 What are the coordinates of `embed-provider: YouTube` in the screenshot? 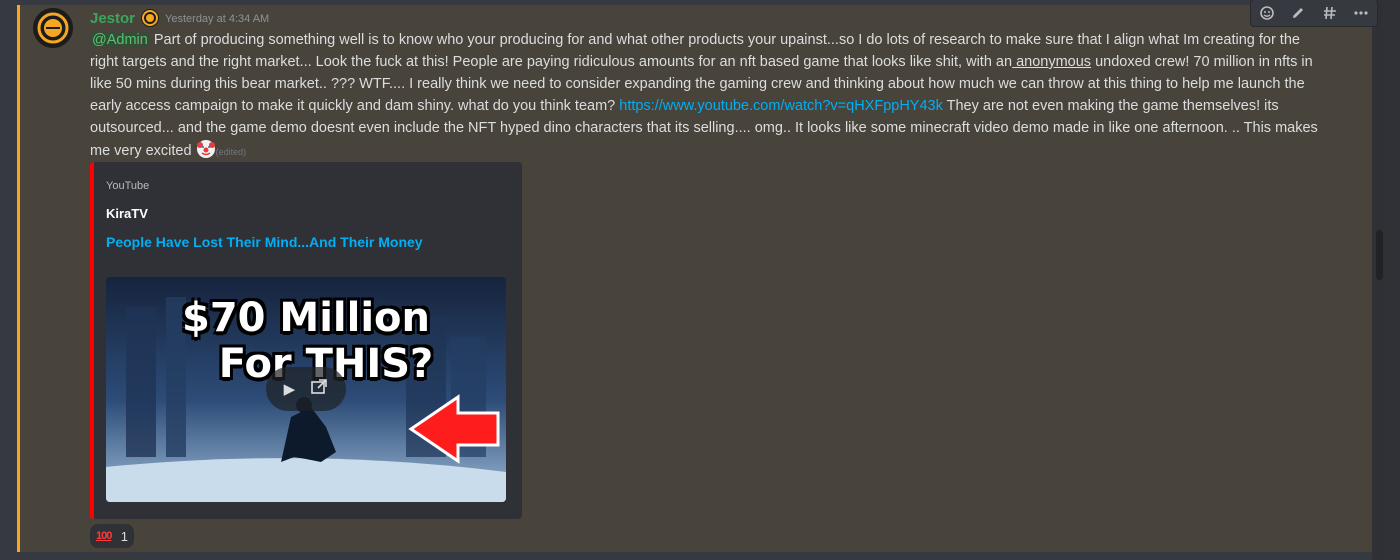 It's located at (127, 186).